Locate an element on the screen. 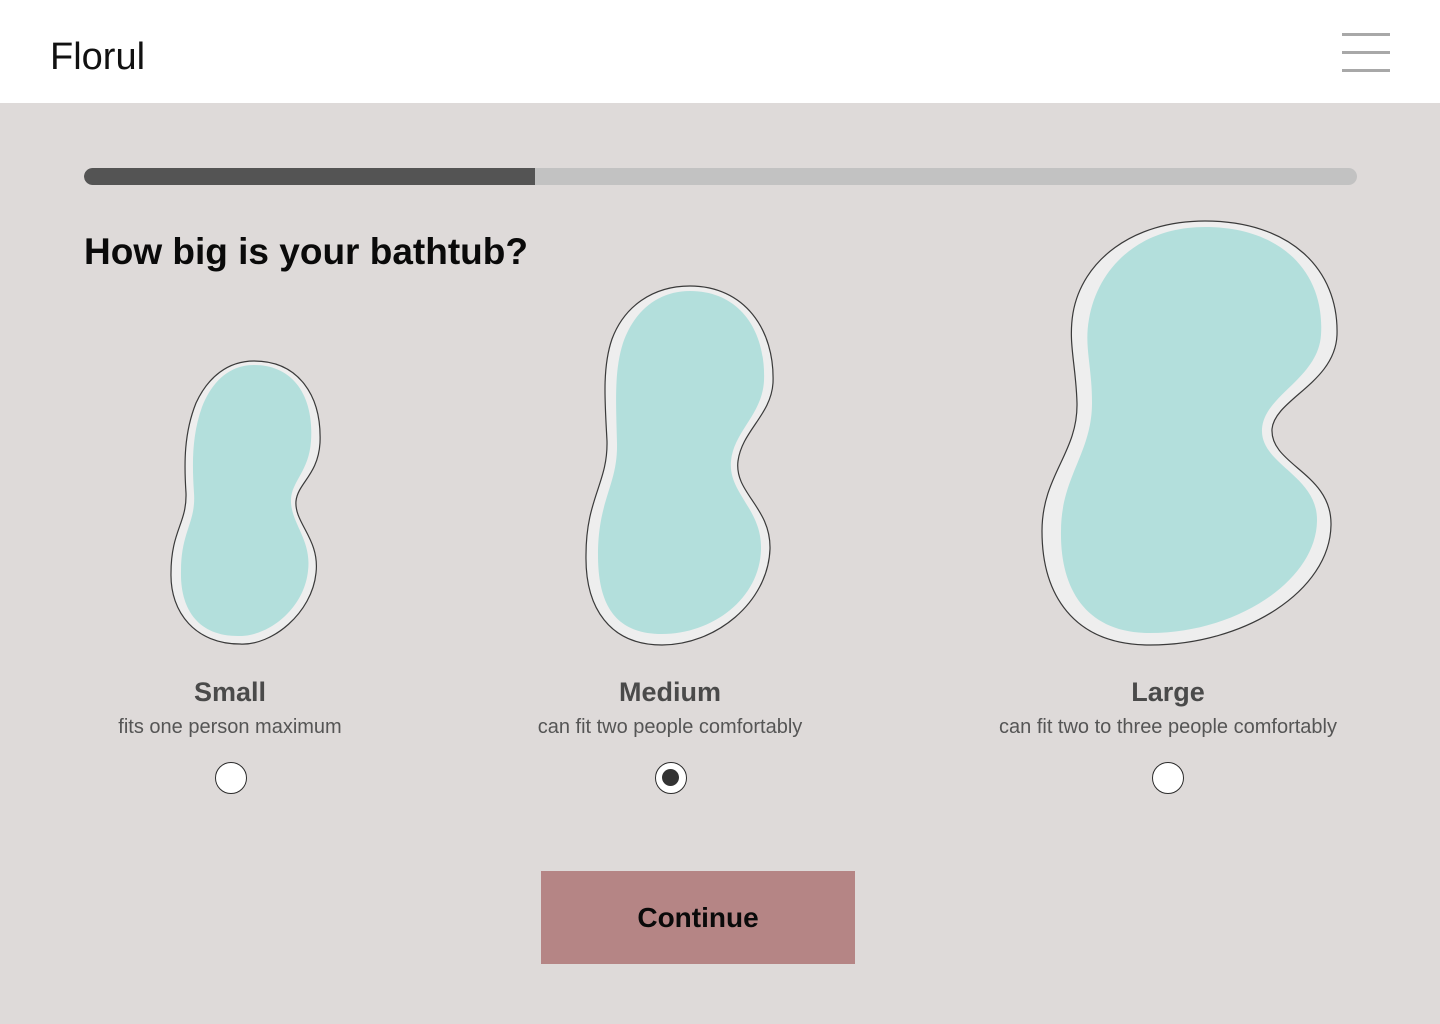 Image resolution: width=1440 pixels, height=1024 pixels. option-medium-description: can fit two people comfortably is located at coordinates (670, 727).